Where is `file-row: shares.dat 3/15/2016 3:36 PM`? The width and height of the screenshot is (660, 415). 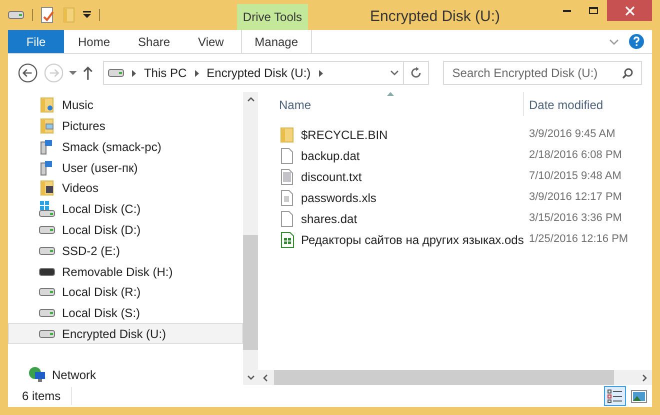 file-row: shares.dat 3/15/2016 3:36 PM is located at coordinates (461, 218).